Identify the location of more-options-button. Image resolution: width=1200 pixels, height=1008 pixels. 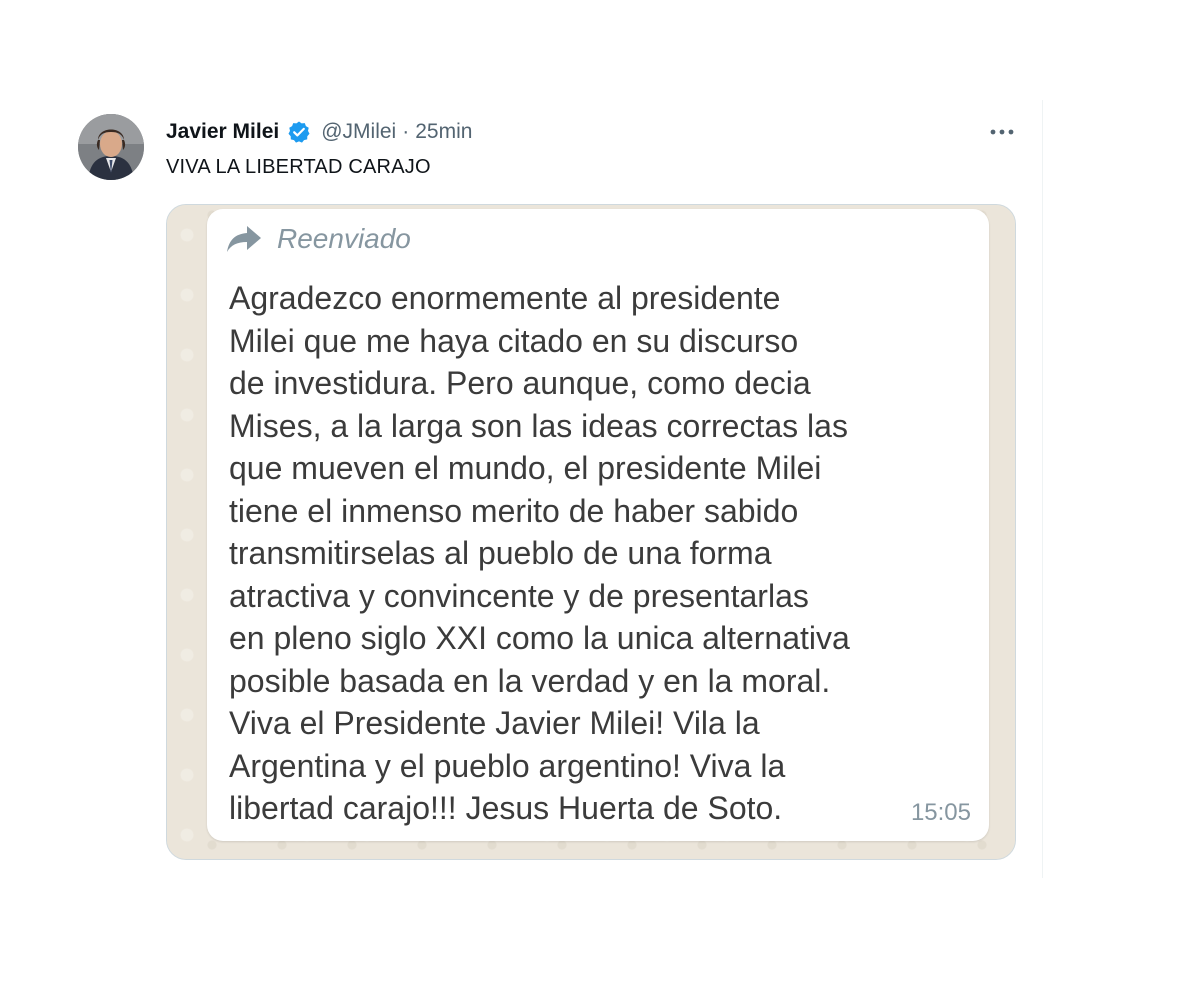
(1002, 132).